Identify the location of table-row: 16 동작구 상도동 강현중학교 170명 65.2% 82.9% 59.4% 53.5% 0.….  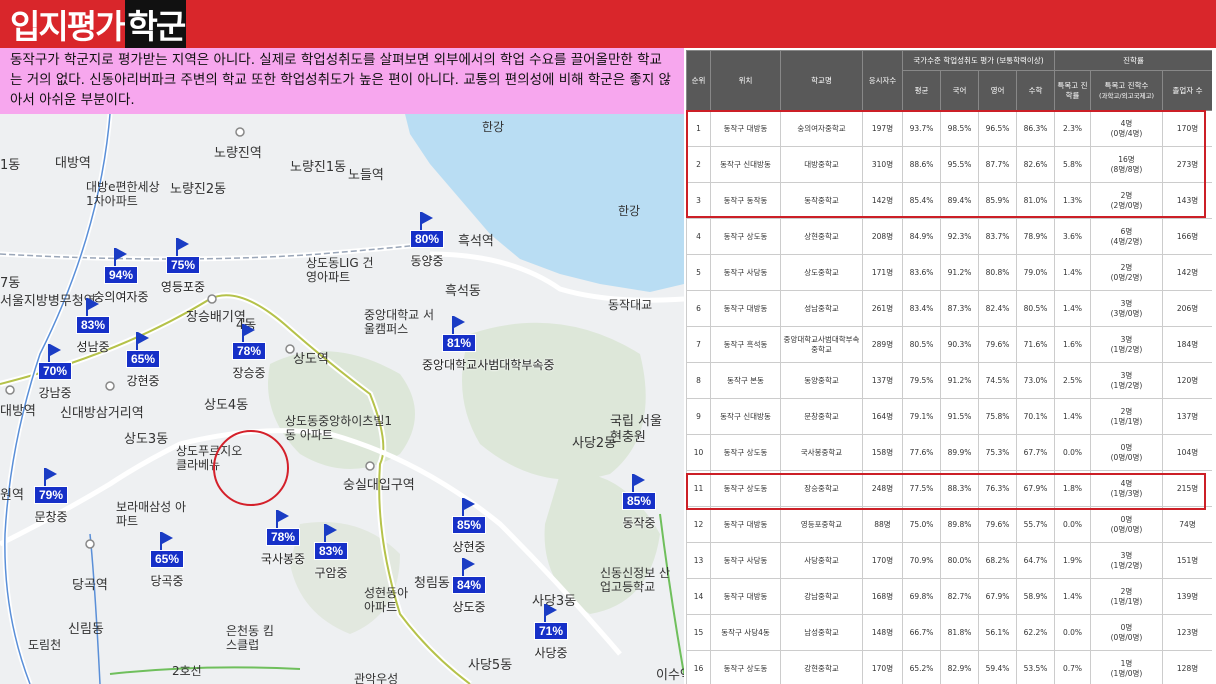
(949, 667).